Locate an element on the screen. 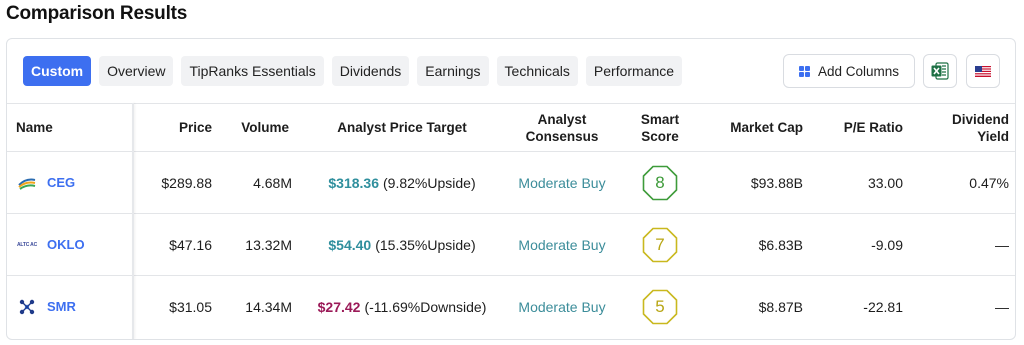 This screenshot has width=1024, height=345. smart-score-cell: 7 is located at coordinates (660, 244).